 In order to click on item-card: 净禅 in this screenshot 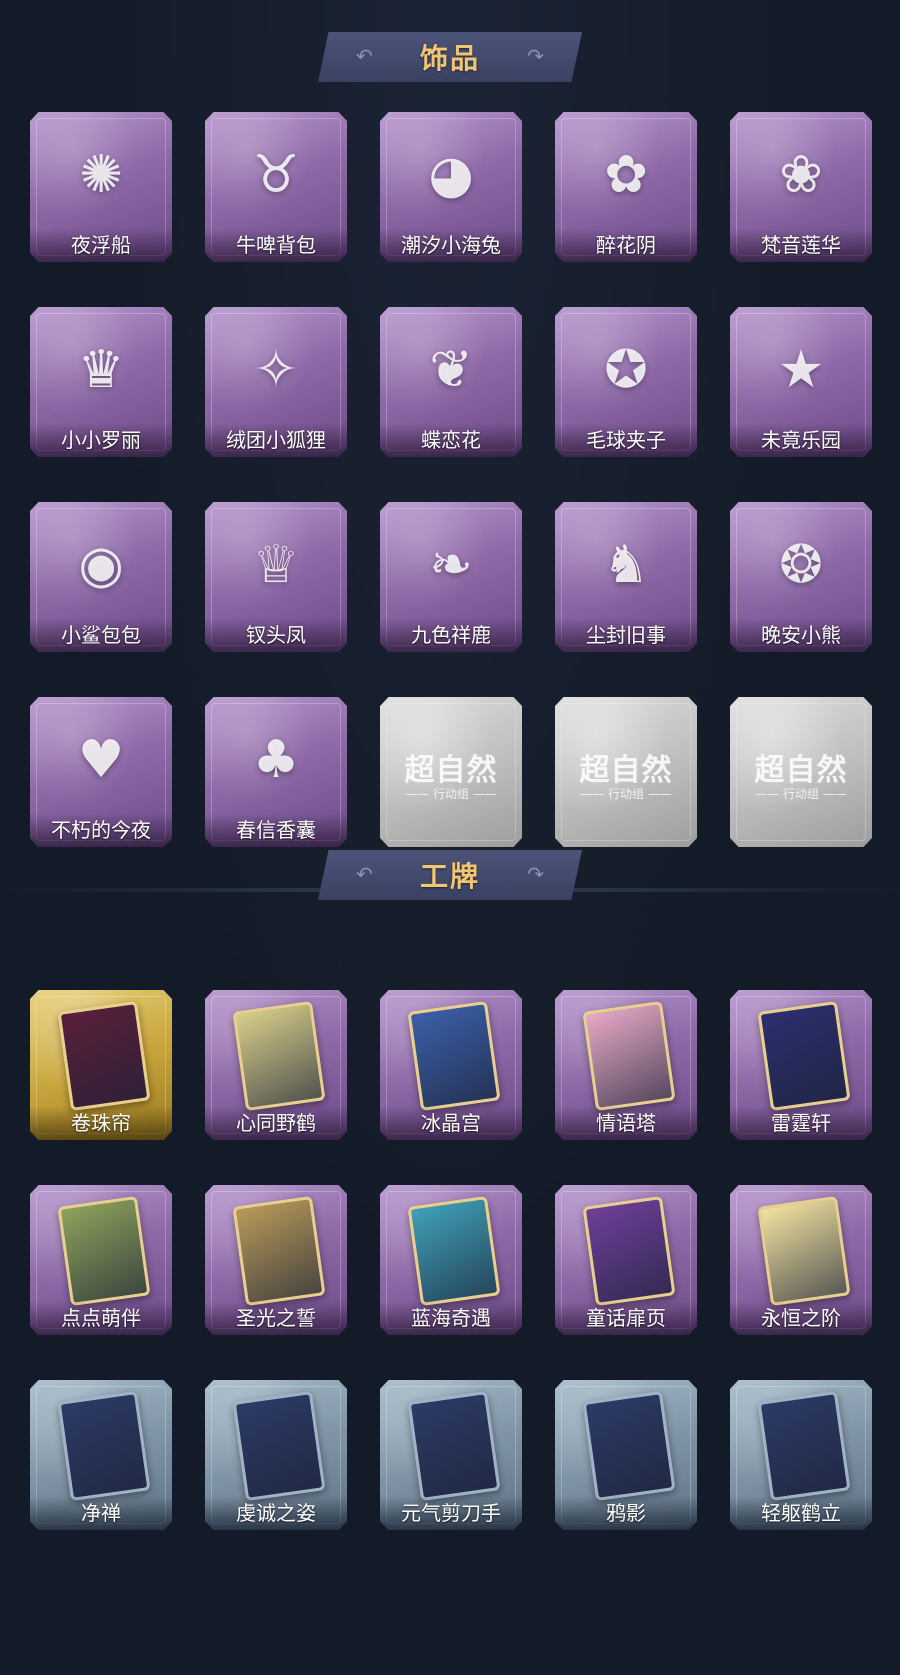, I will do `click(101, 1455)`.